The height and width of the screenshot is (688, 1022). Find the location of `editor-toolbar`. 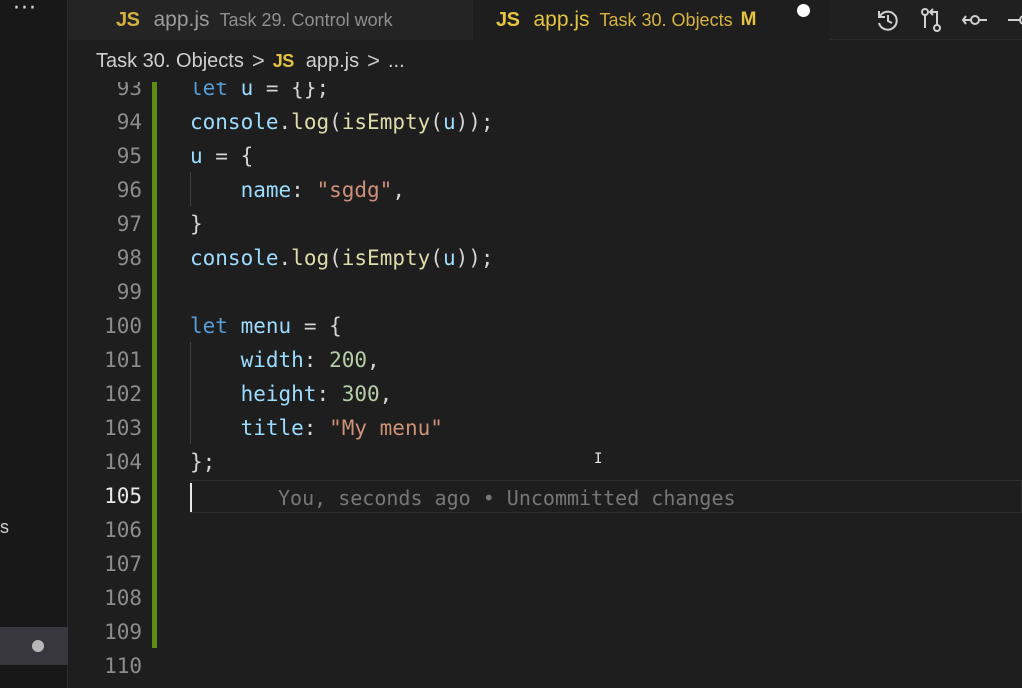

editor-toolbar is located at coordinates (940, 20).